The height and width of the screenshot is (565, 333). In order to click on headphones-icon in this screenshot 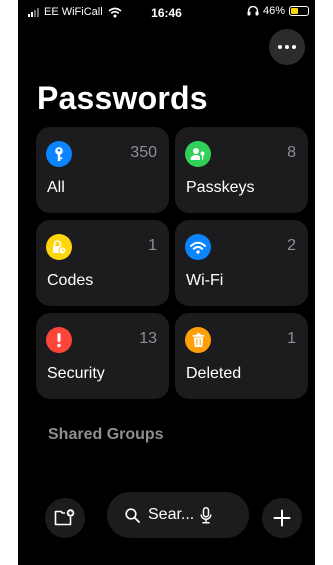, I will do `click(253, 11)`.